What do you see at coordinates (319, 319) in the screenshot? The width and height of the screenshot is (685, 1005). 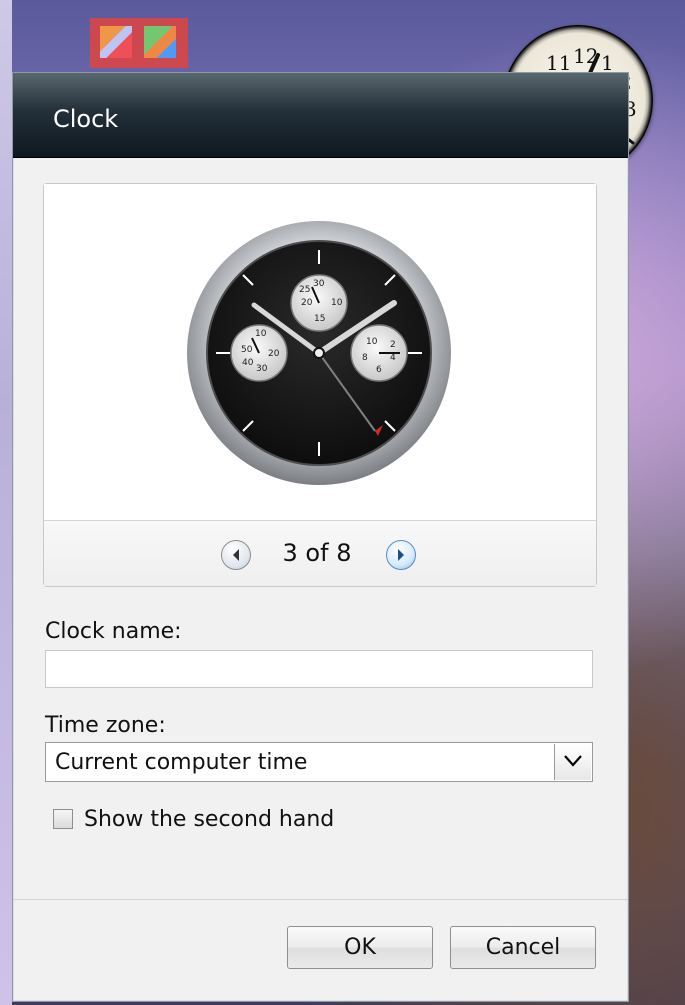 I see `subdial-number: 15` at bounding box center [319, 319].